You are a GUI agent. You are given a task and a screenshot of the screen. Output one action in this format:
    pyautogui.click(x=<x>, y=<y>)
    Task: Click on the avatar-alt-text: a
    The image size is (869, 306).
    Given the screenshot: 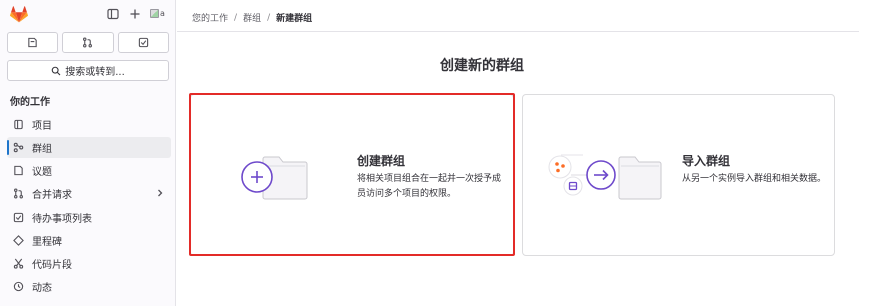 What is the action you would take?
    pyautogui.click(x=162, y=13)
    